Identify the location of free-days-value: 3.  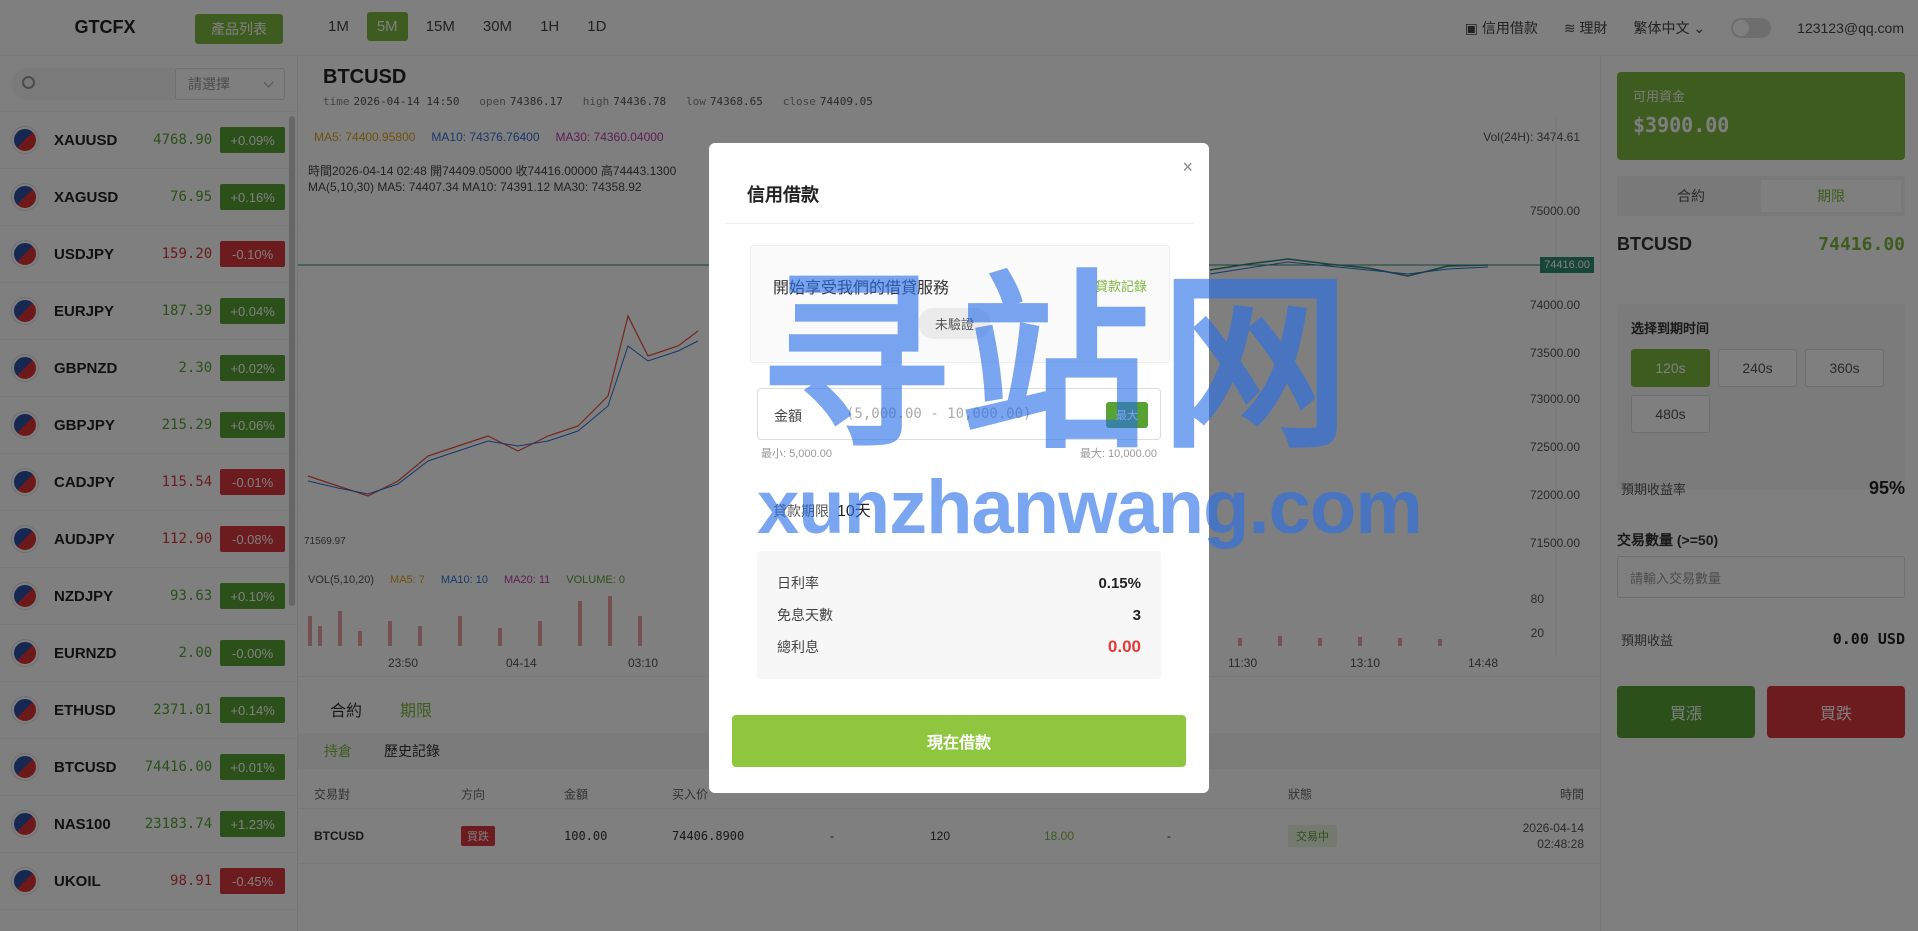
(1136, 615).